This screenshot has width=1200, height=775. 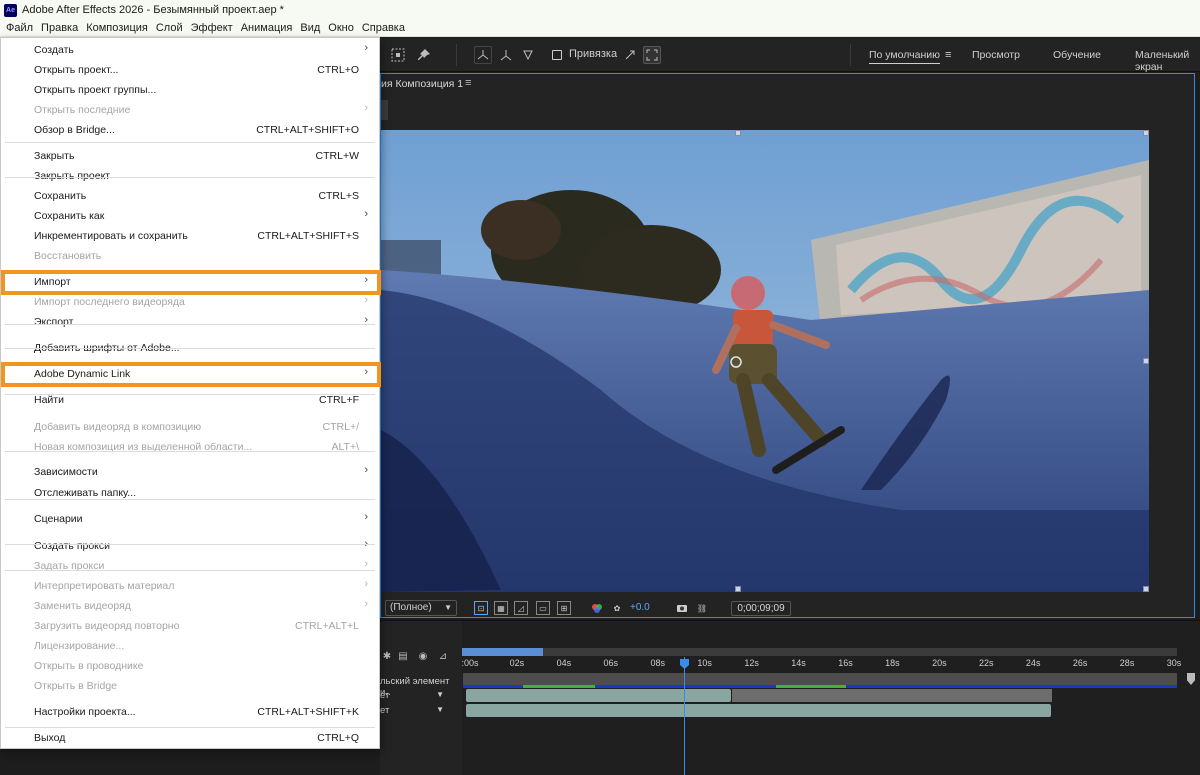 What do you see at coordinates (18, 28) in the screenshot?
I see `menu-file: Файл` at bounding box center [18, 28].